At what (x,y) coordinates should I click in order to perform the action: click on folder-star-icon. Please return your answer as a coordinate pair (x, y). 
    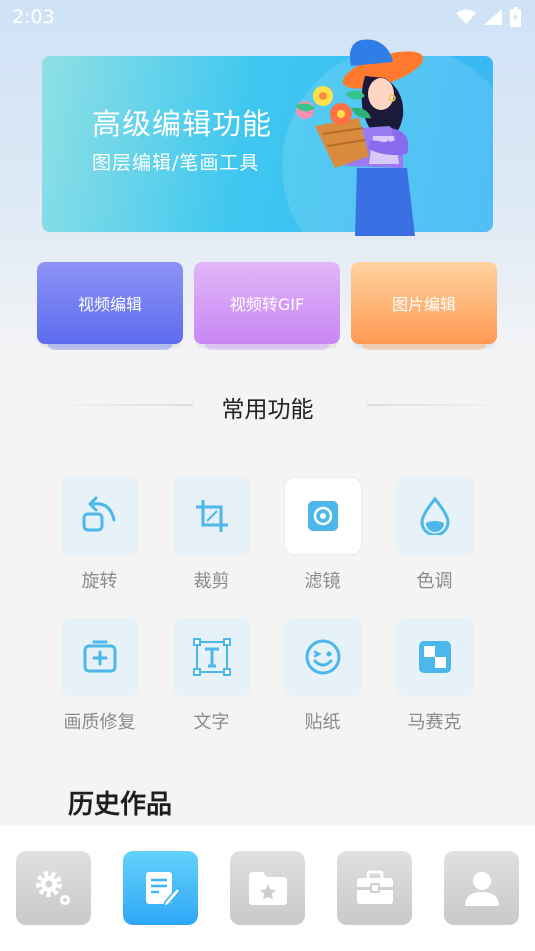
    Looking at the image, I should click on (267, 888).